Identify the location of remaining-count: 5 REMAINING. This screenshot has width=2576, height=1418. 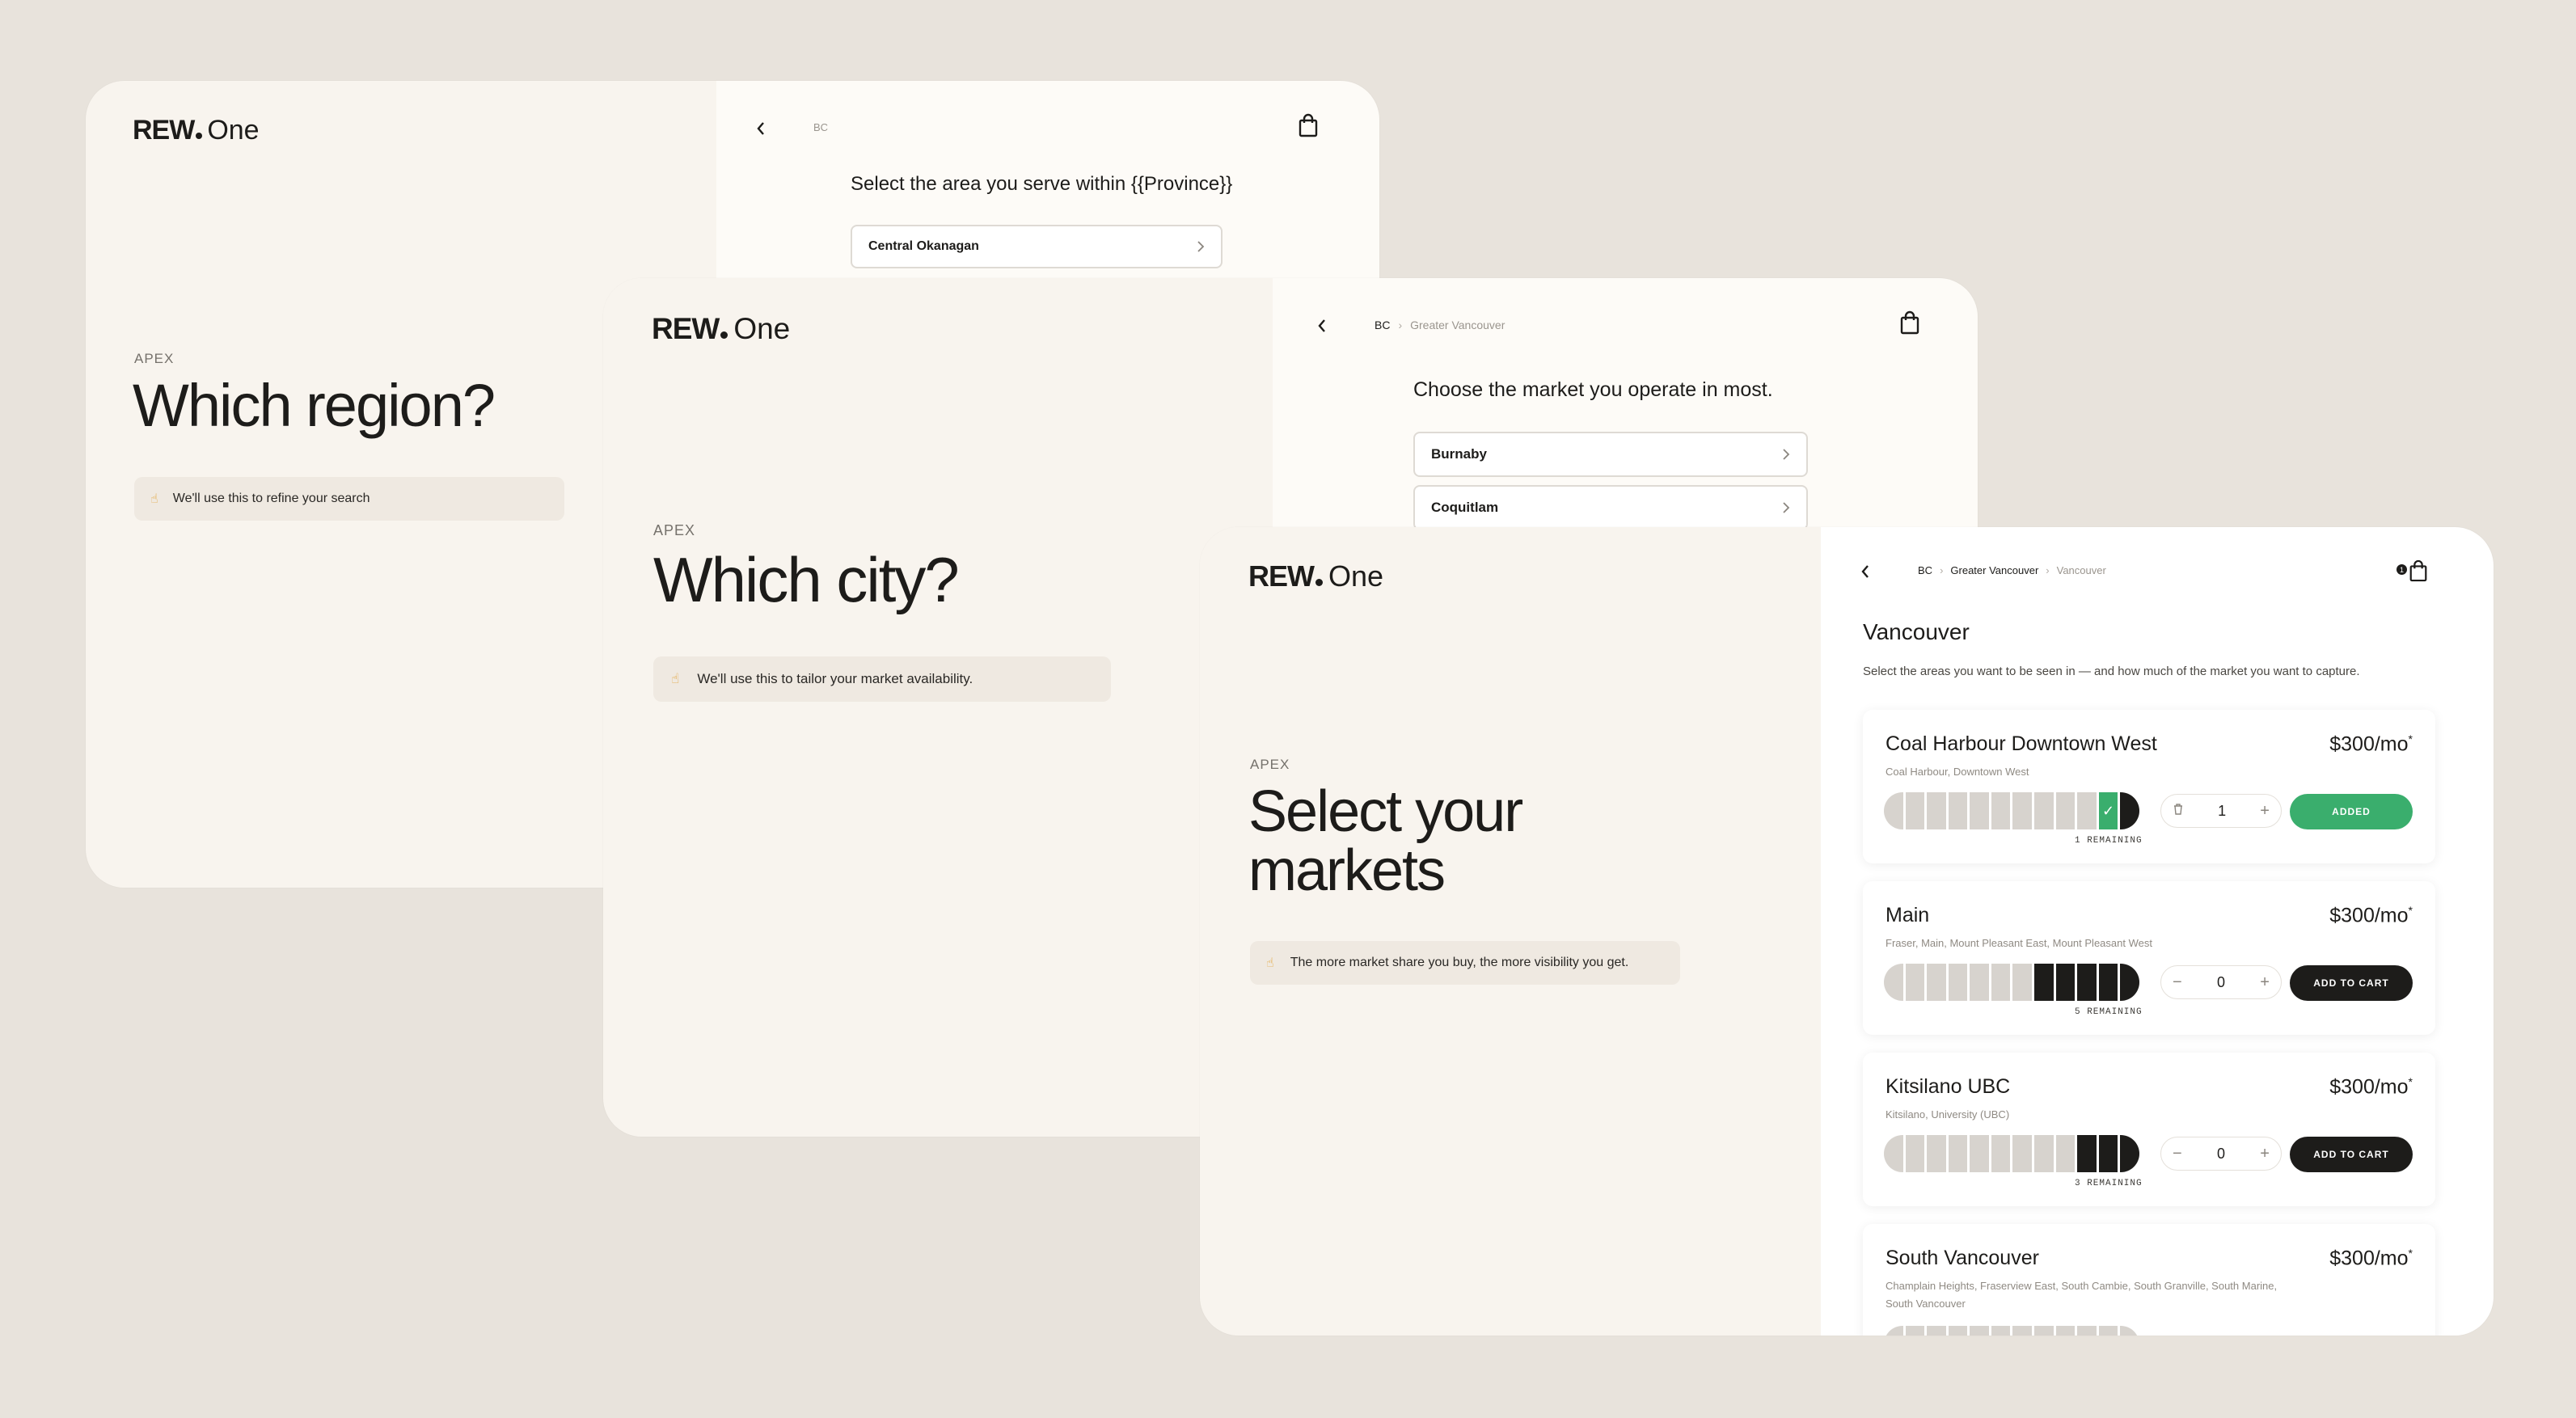
(2109, 1012).